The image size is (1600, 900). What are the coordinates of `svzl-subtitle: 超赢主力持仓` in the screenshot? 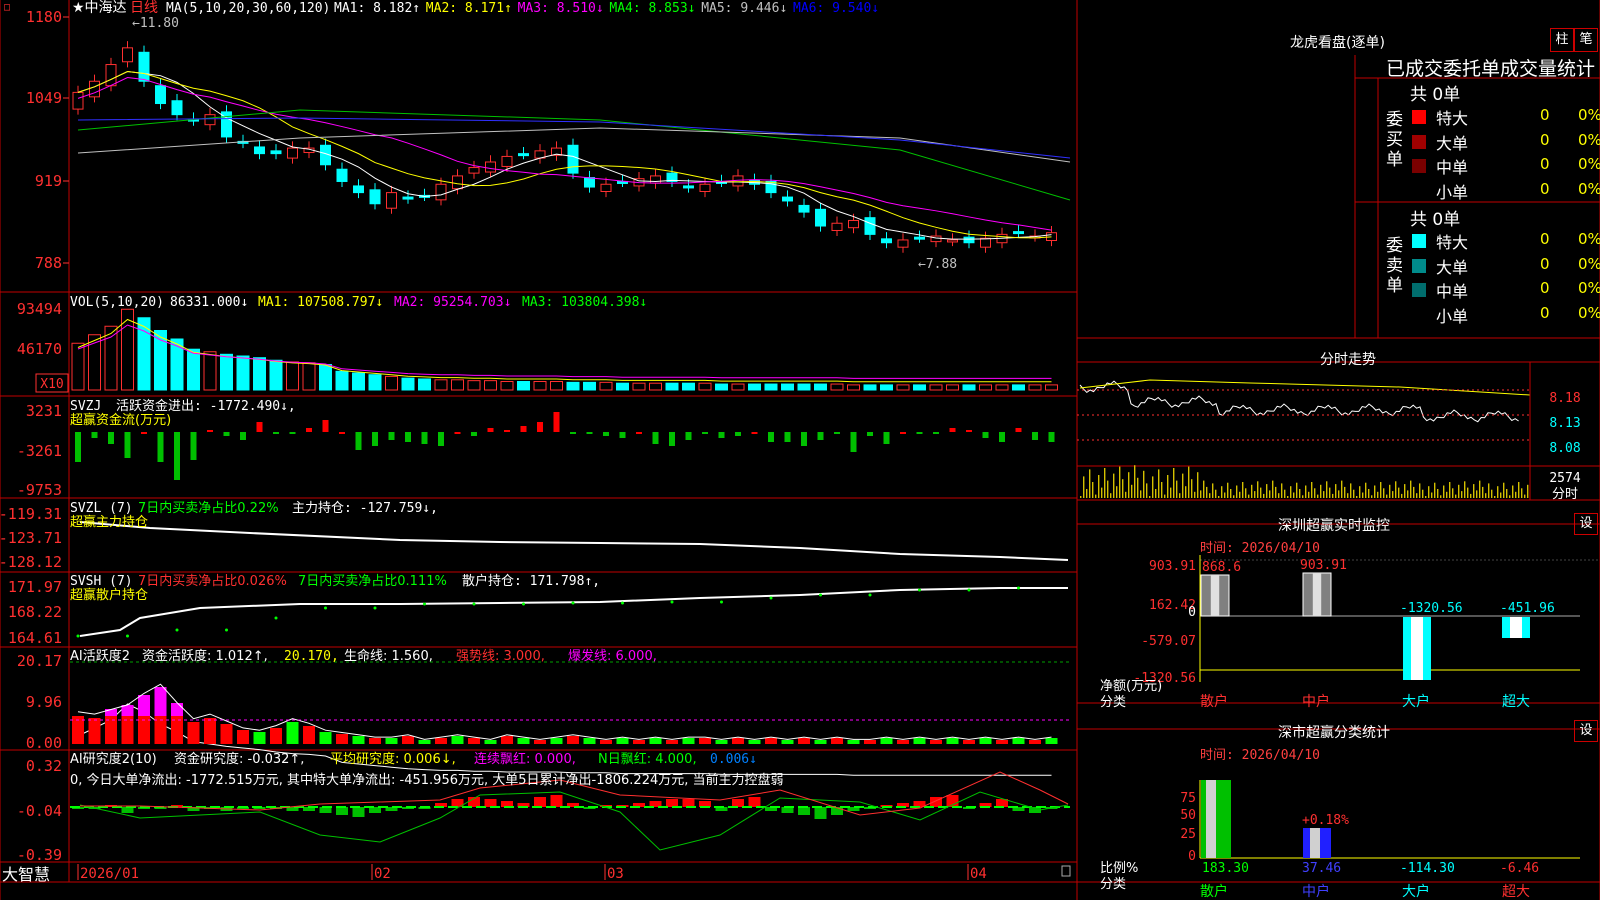 It's located at (109, 522).